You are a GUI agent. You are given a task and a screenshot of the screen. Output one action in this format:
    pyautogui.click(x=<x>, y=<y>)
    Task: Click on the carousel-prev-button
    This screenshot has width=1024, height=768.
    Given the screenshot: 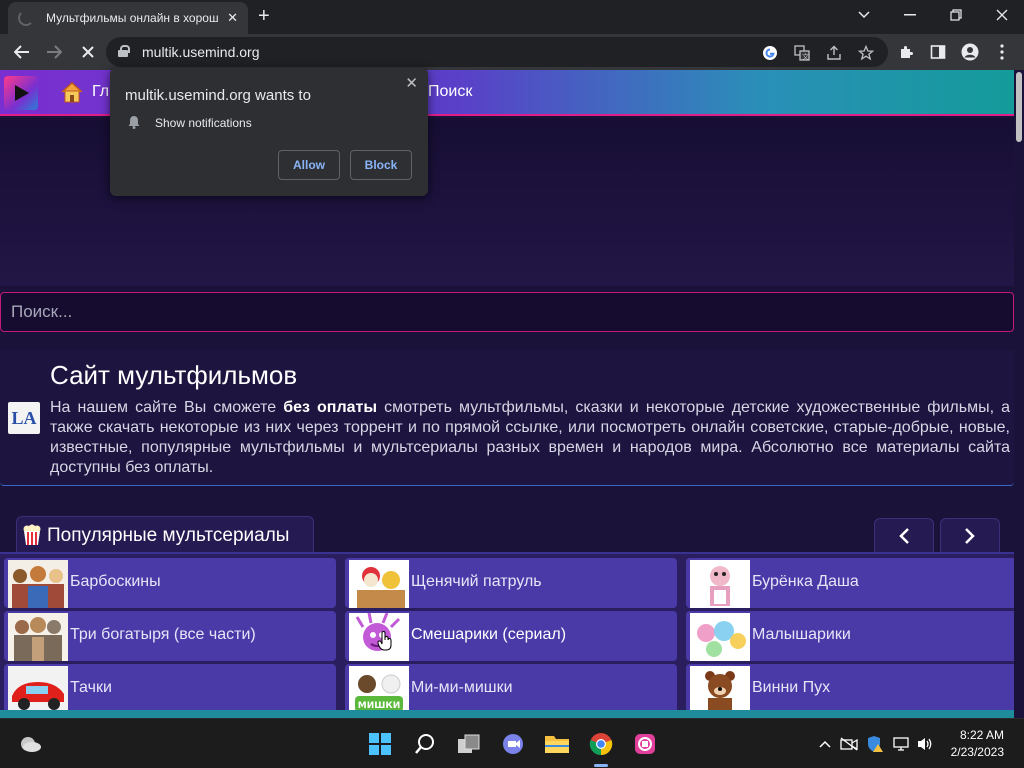 What is the action you would take?
    pyautogui.click(x=904, y=535)
    